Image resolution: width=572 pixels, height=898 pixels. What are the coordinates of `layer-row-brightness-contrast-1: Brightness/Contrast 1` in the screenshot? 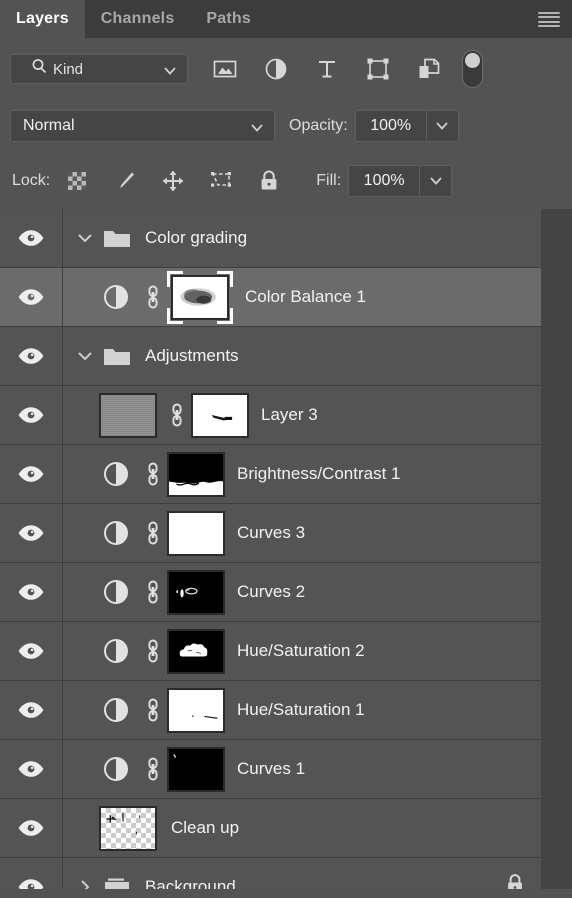 It's located at (270, 474).